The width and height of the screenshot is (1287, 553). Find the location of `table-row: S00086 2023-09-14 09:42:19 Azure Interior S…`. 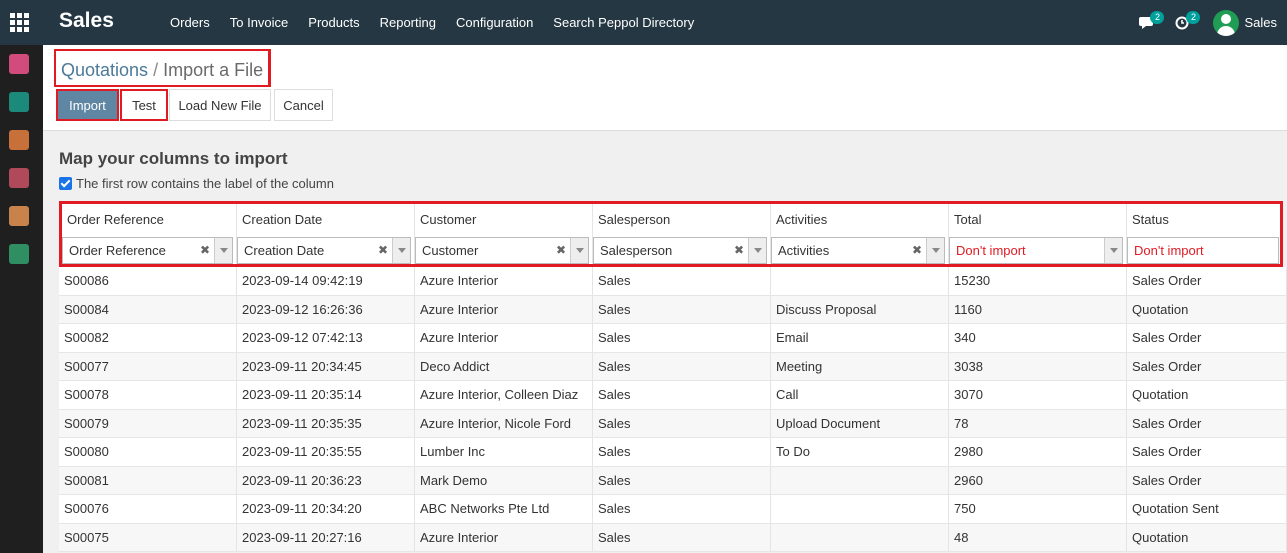

table-row: S00086 2023-09-14 09:42:19 Azure Interior S… is located at coordinates (673, 281).